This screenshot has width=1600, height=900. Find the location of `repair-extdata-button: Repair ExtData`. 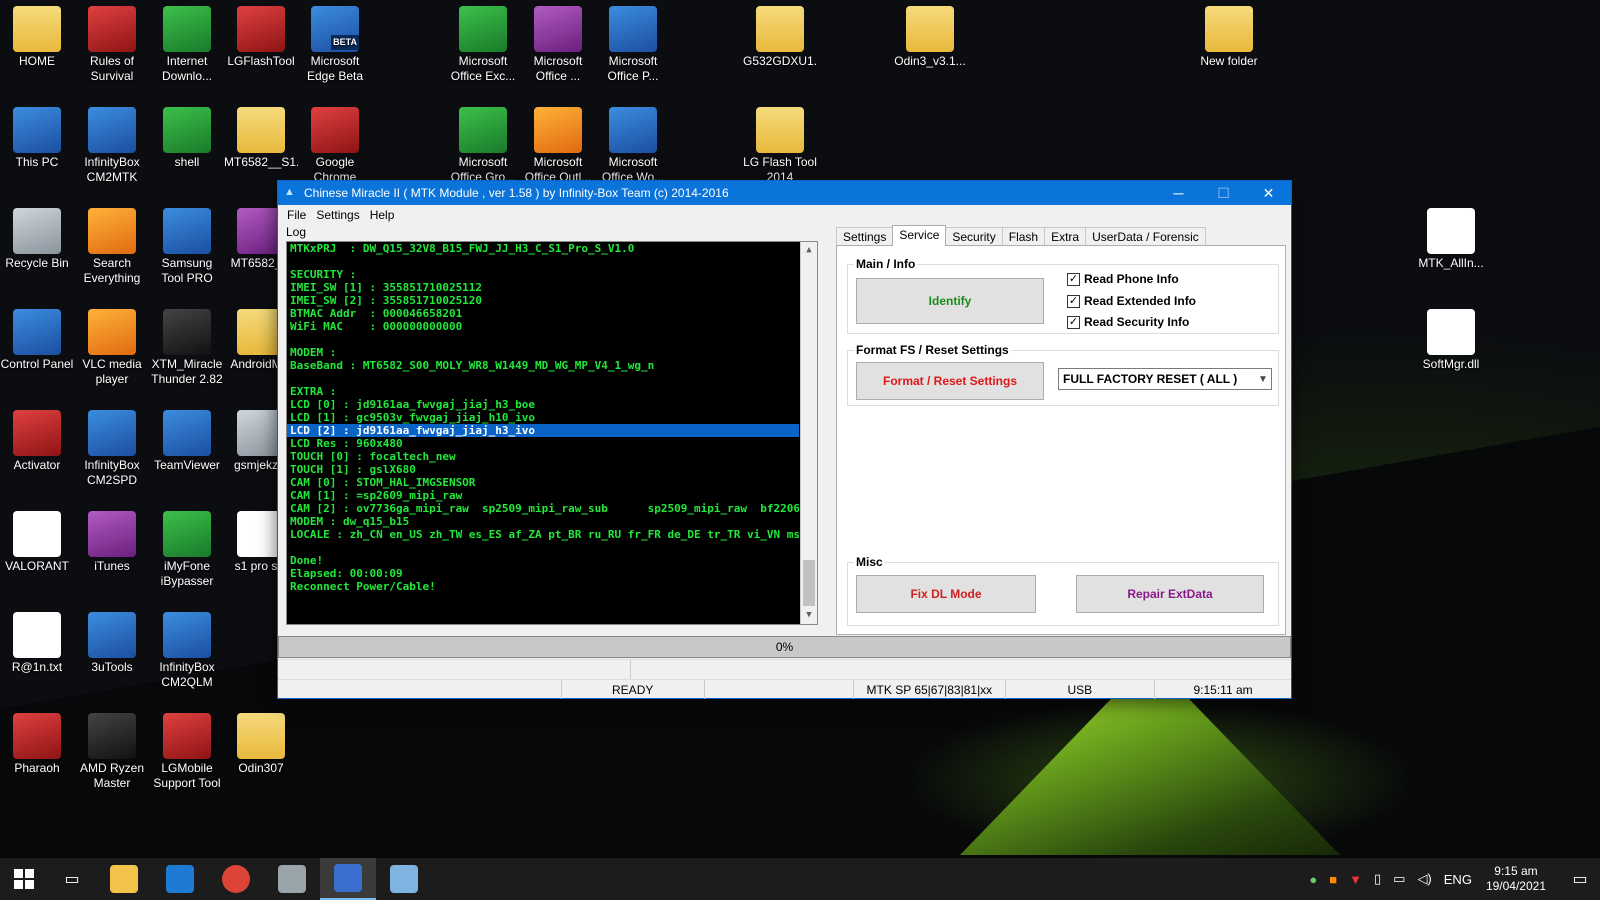

repair-extdata-button: Repair ExtData is located at coordinates (1170, 594).